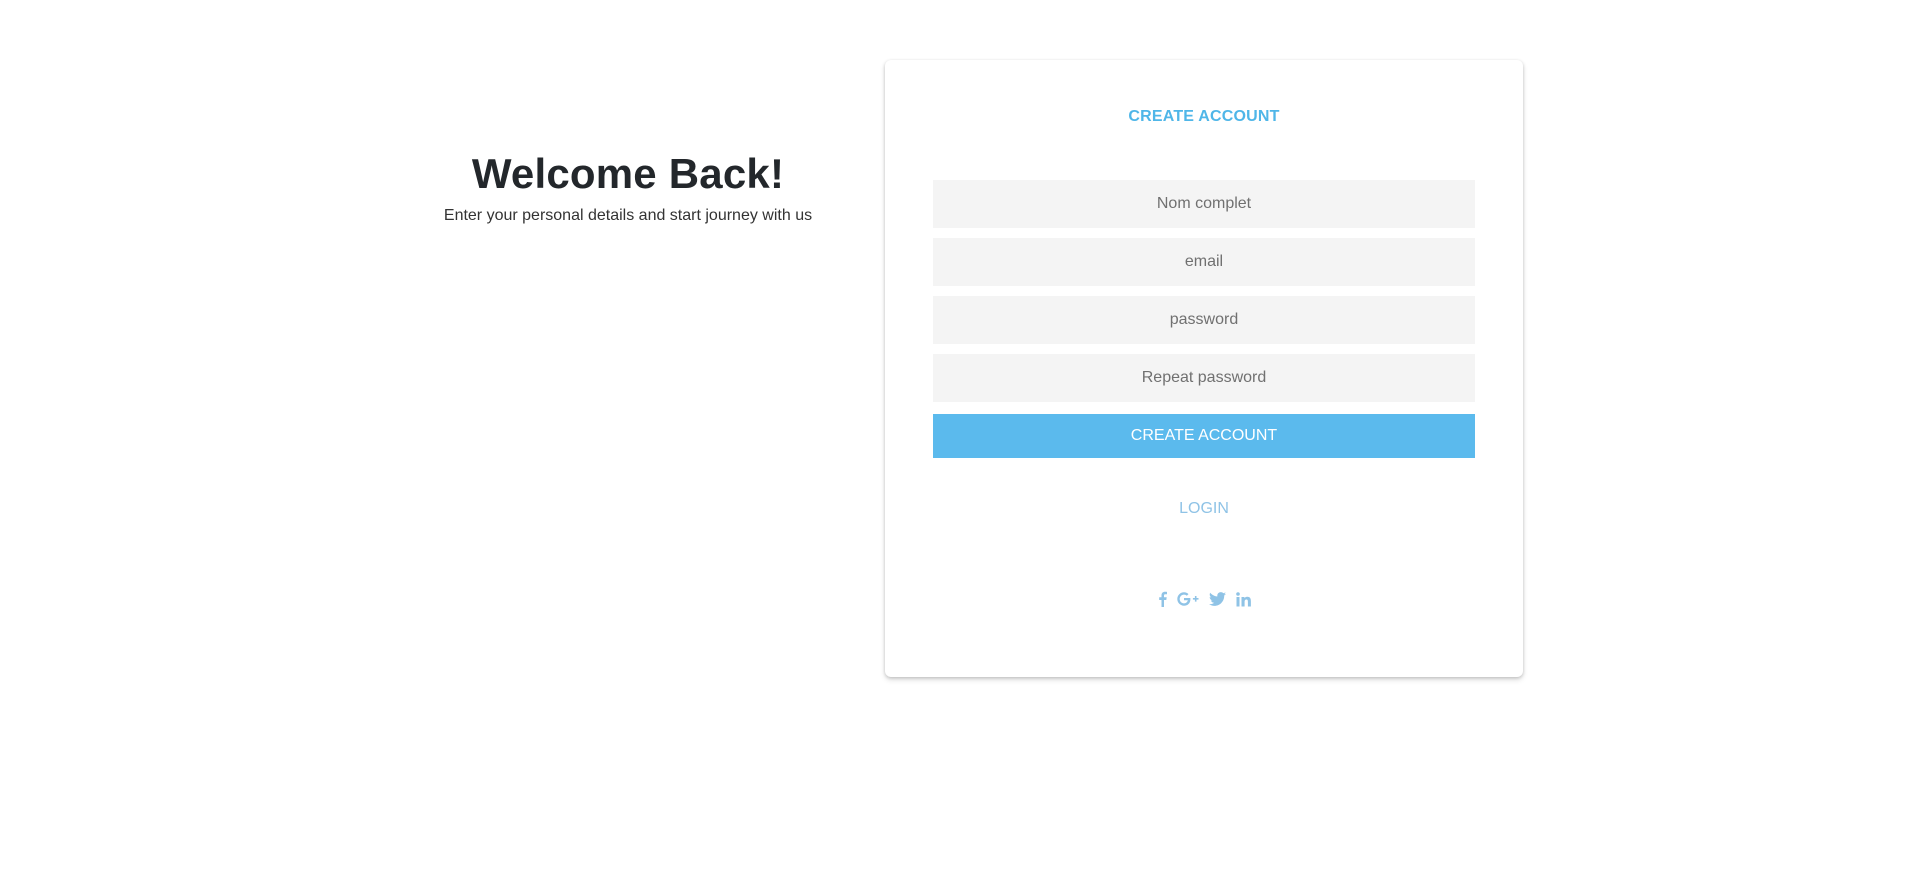 This screenshot has height=880, width=1920. Describe the element at coordinates (1217, 599) in the screenshot. I see `twitter-icon` at that location.